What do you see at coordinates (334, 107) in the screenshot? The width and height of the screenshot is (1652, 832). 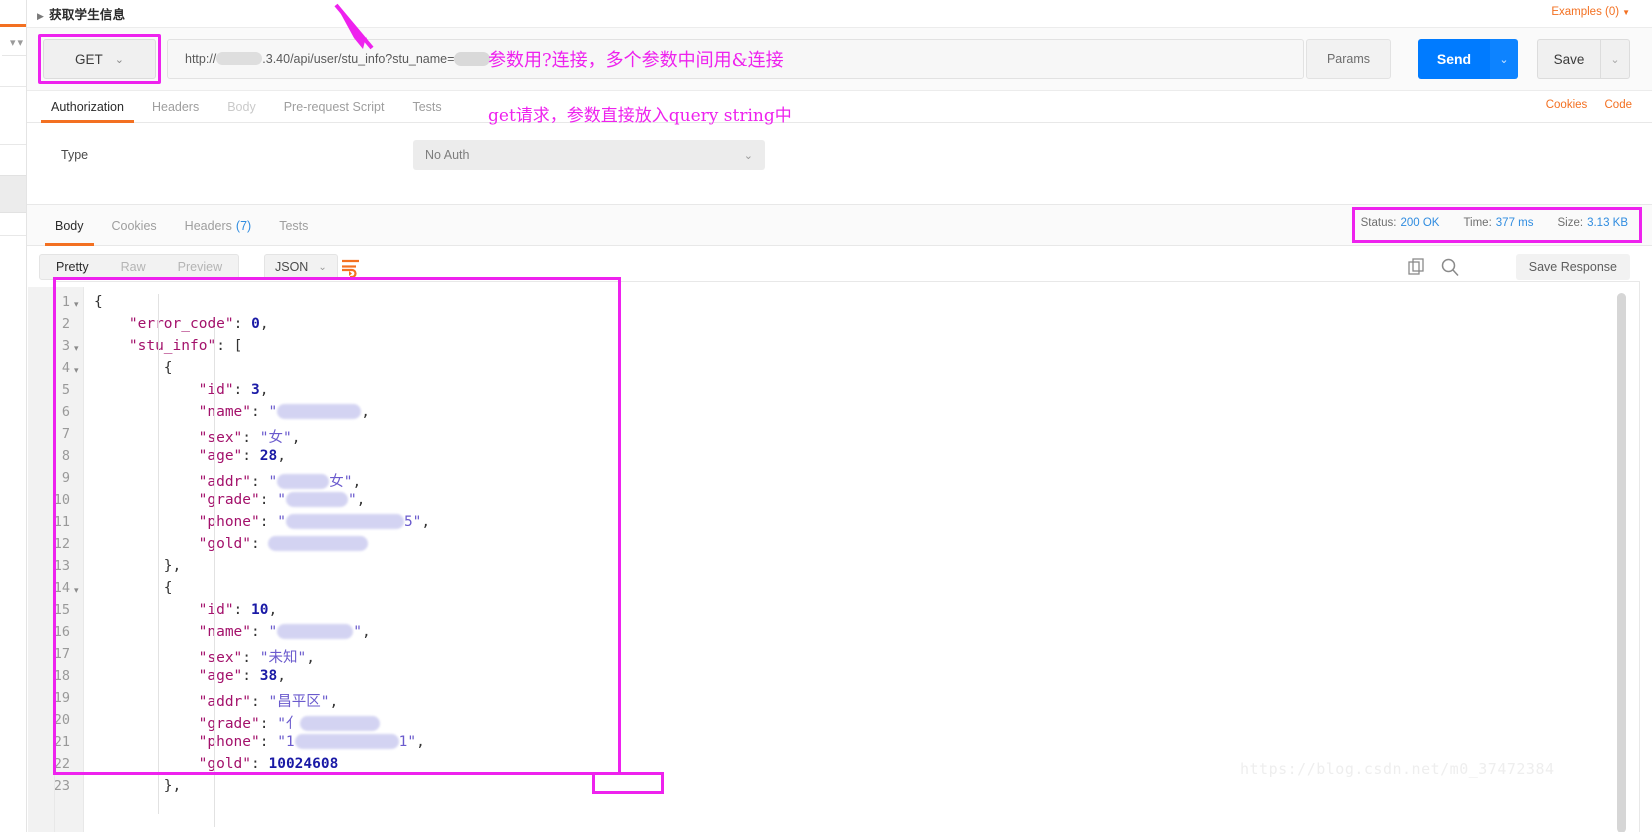 I see `tab-pre-request-script: Pre-request Script` at bounding box center [334, 107].